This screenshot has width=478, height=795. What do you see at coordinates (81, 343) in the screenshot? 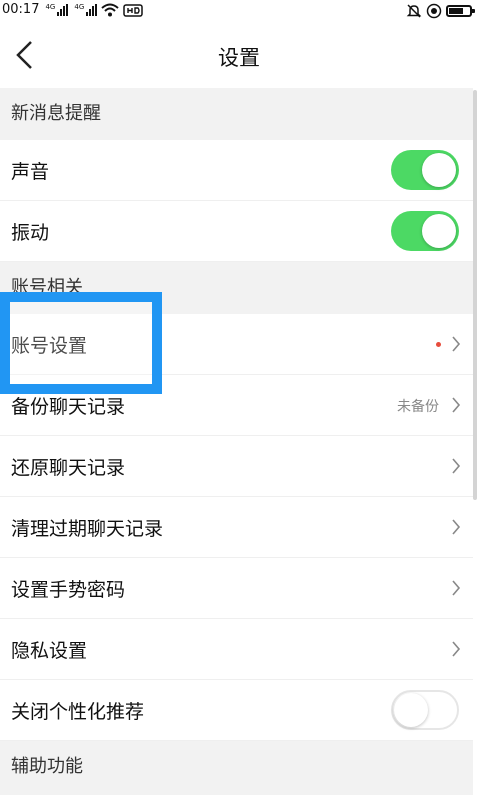
I see `highlight-box` at bounding box center [81, 343].